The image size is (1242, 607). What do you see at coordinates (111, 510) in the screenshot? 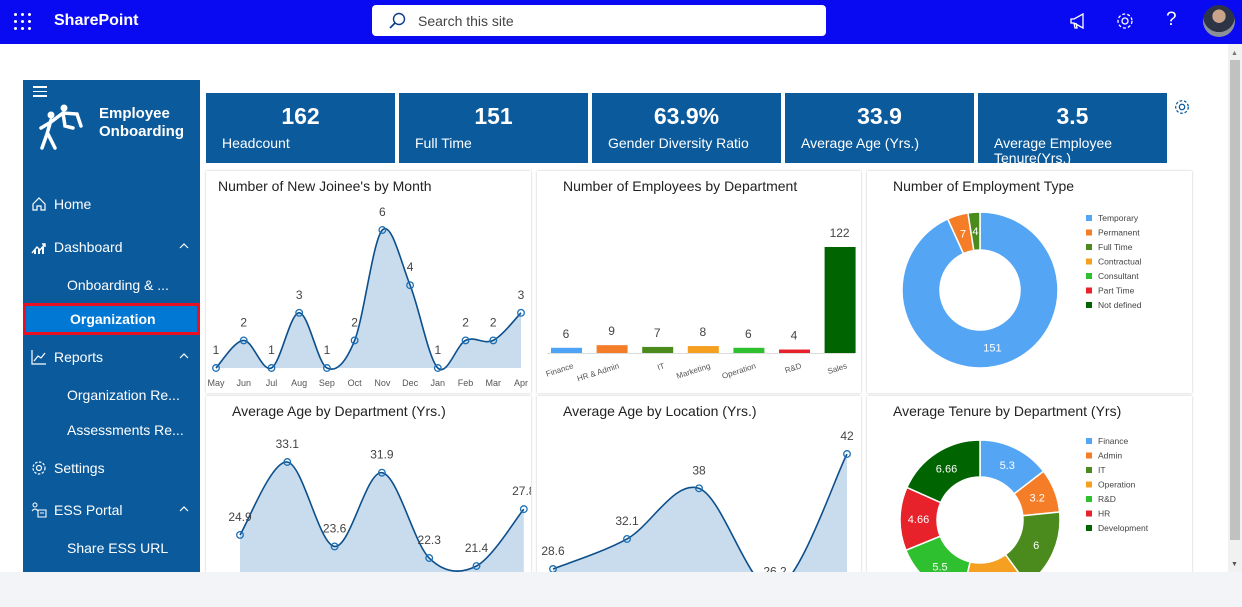
I see `sidebar-item-ess-portal: ESS Portal` at bounding box center [111, 510].